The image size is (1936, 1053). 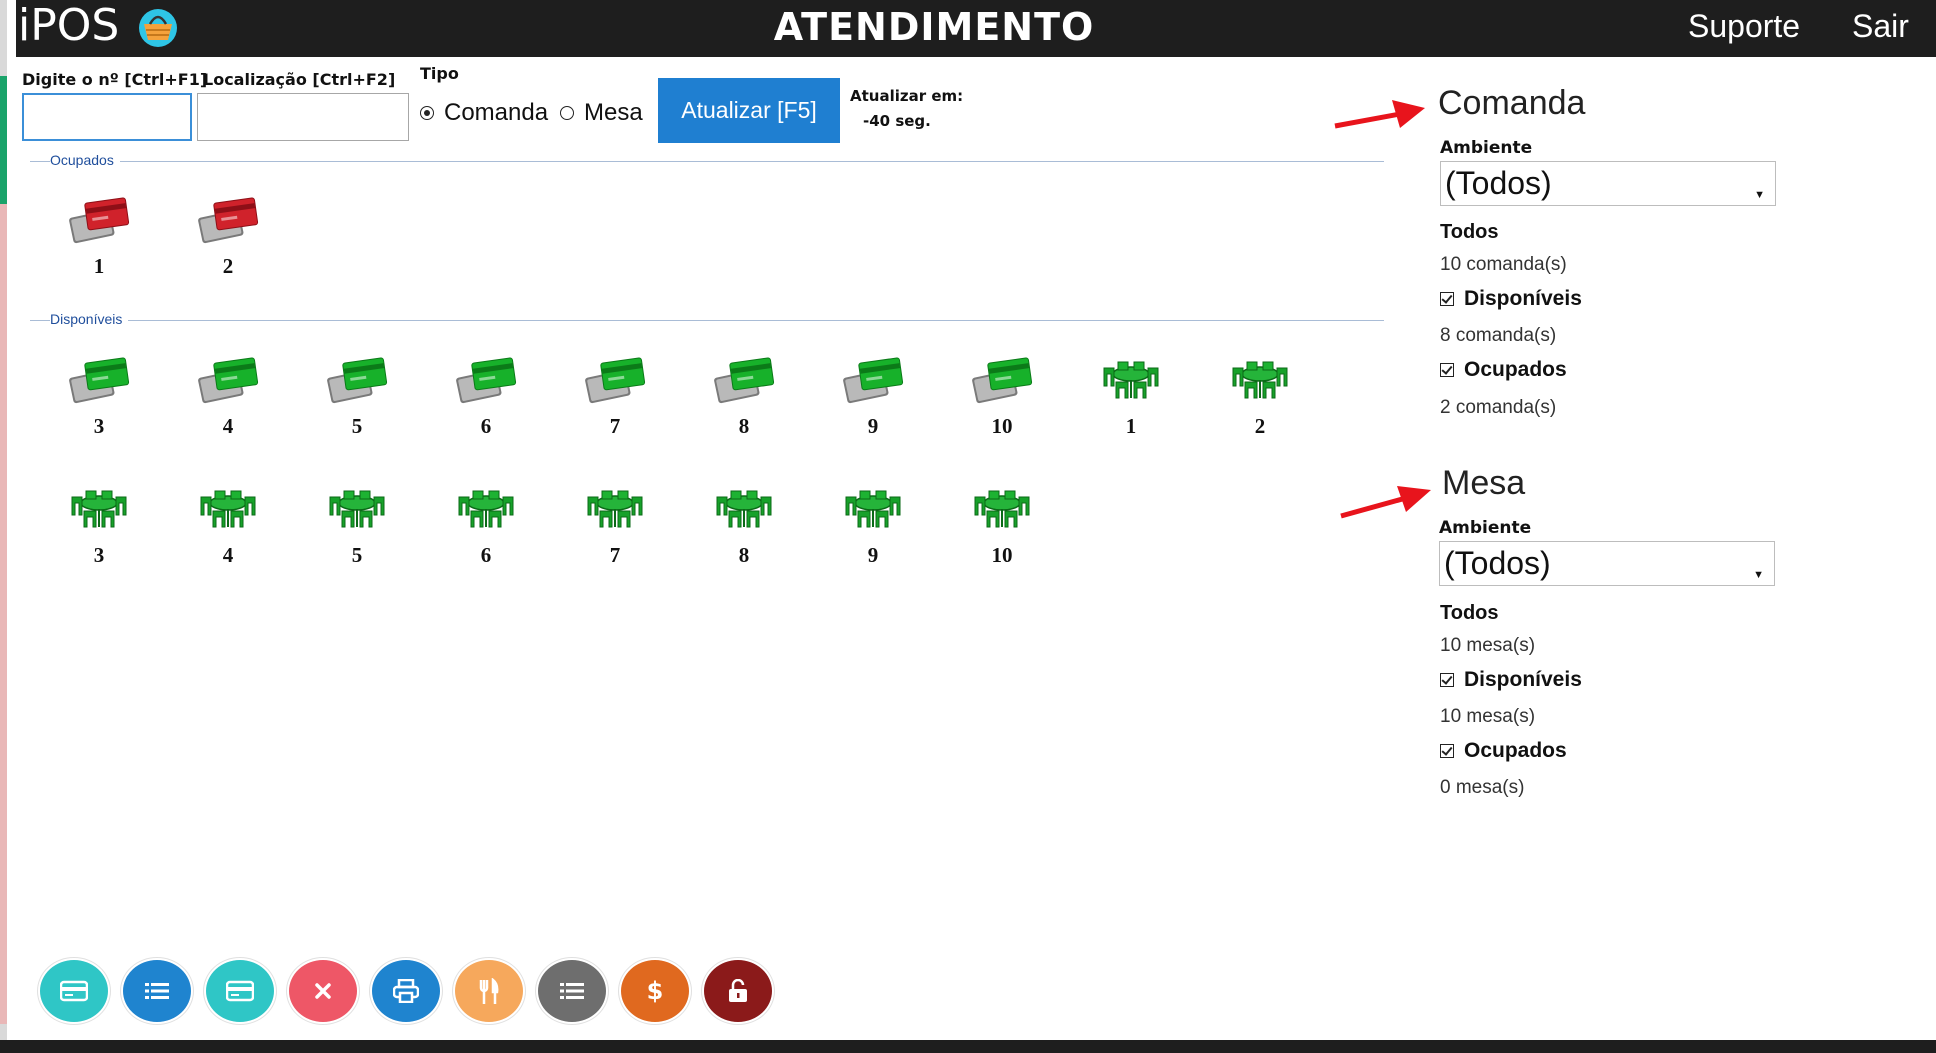 I want to click on mesa-tile: 2, so click(x=1260, y=404).